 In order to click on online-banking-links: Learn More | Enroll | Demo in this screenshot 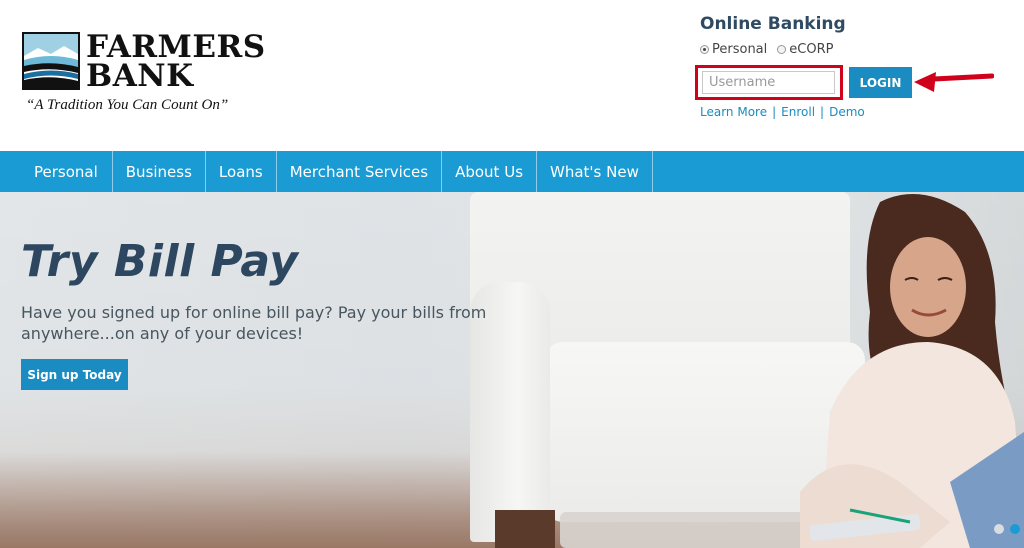, I will do `click(782, 112)`.